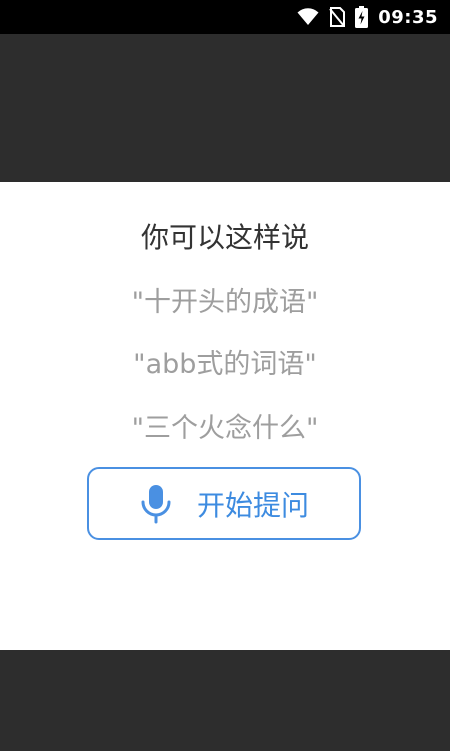  Describe the element at coordinates (225, 17) in the screenshot. I see `status-bar: 09:35` at that location.